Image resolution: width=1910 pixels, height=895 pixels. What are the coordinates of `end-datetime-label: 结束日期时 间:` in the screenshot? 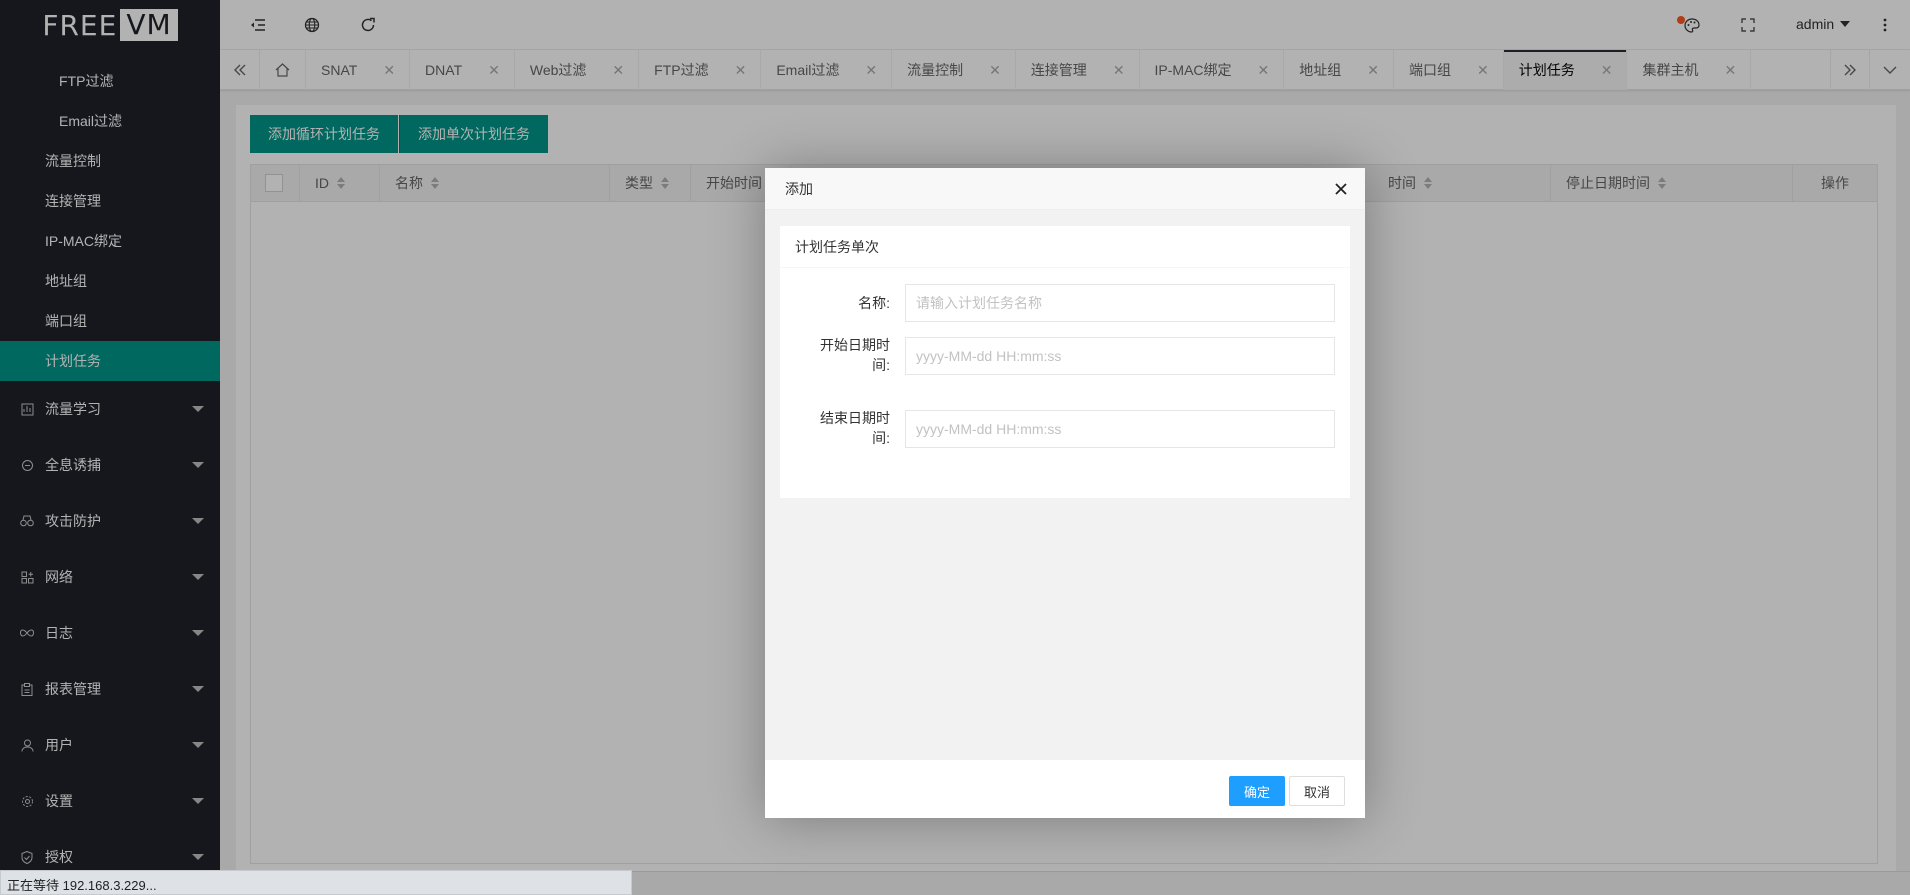 It's located at (855, 428).